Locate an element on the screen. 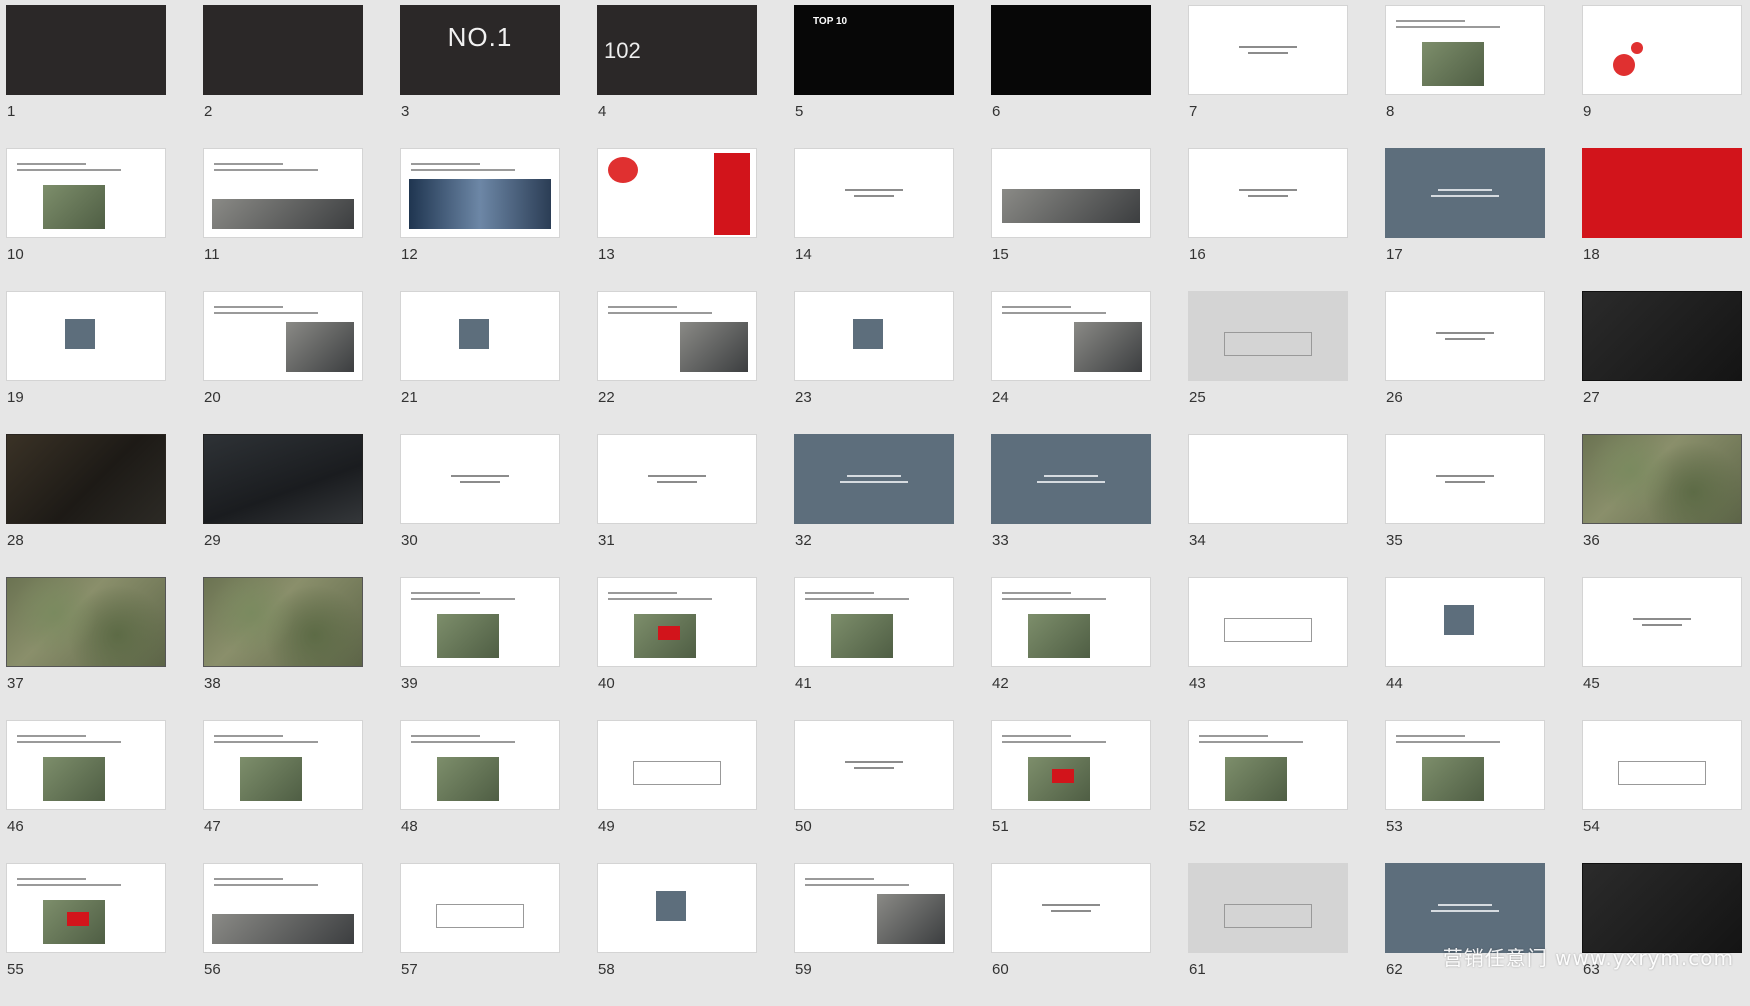 Image resolution: width=1750 pixels, height=1006 pixels. slide-item: 62 is located at coordinates (1465, 934).